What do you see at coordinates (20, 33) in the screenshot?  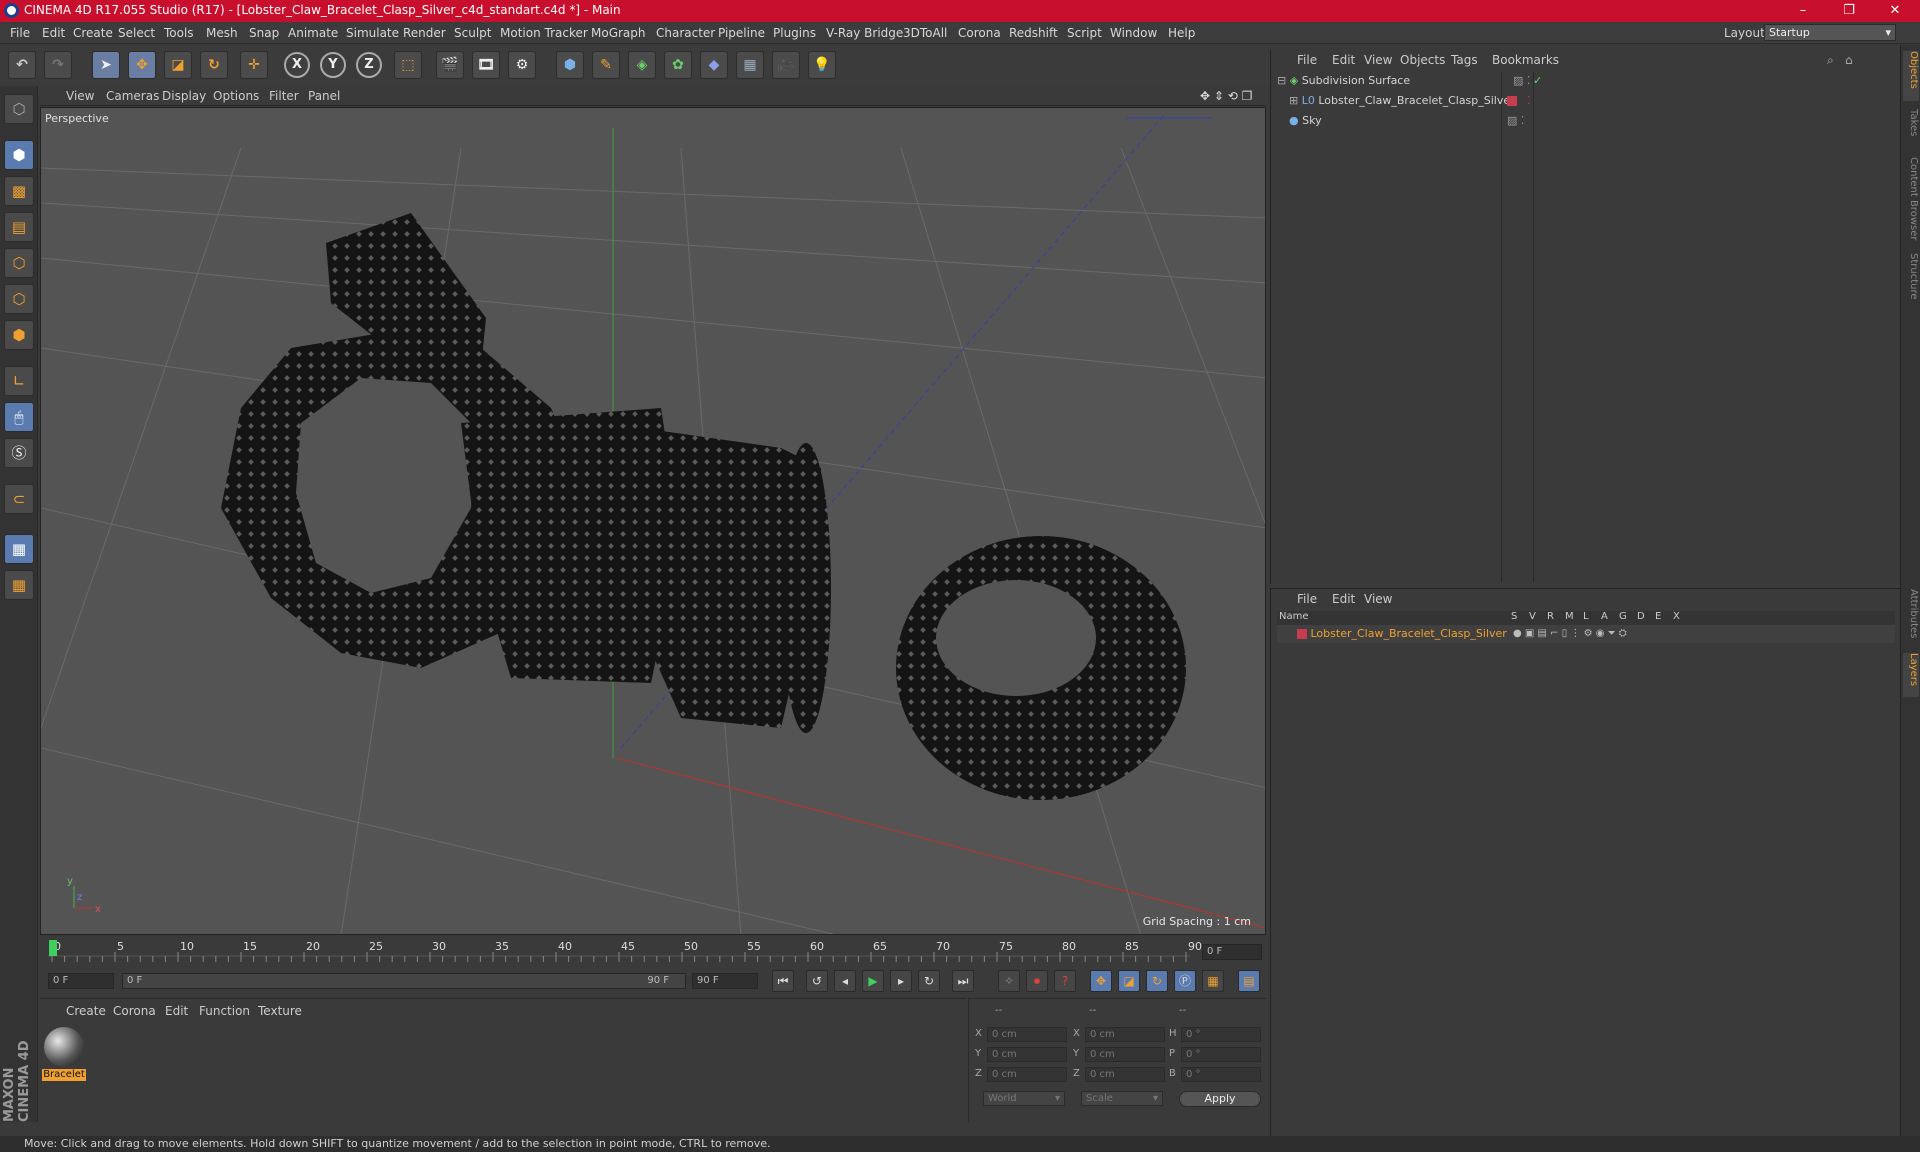 I see `menu-file: File` at bounding box center [20, 33].